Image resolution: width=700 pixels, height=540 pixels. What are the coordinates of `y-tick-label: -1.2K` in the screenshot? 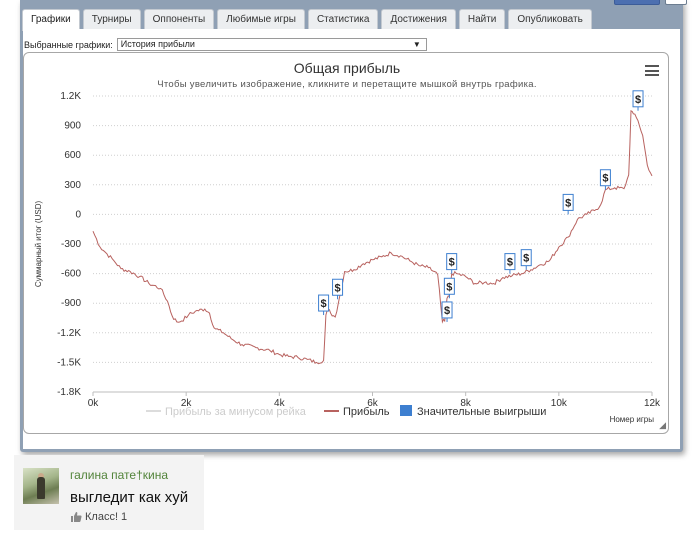 It's located at (69, 333).